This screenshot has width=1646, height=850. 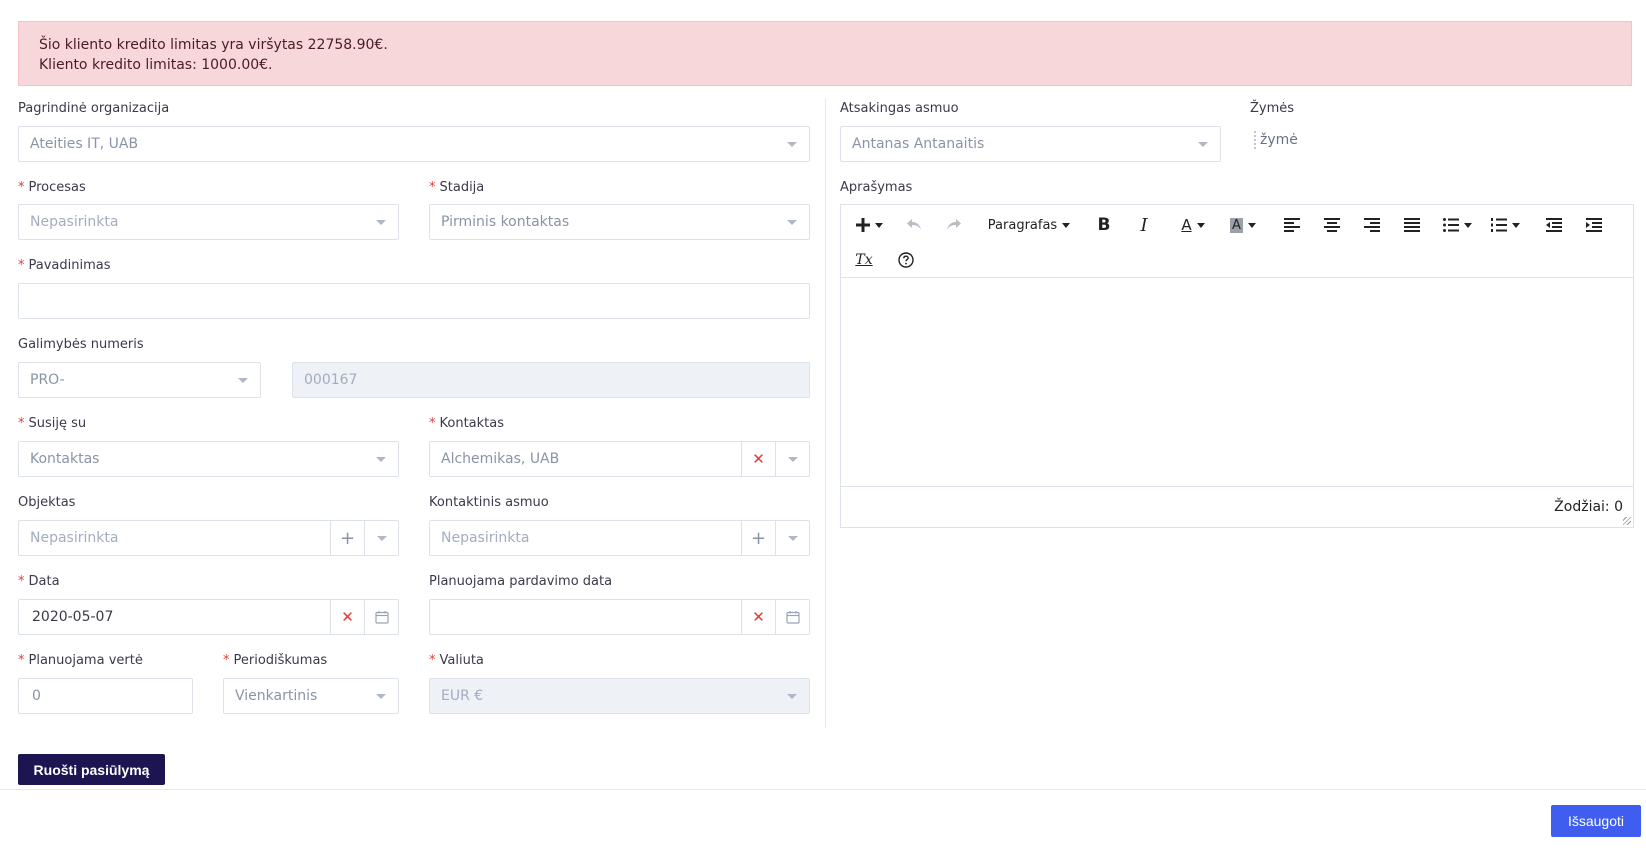 What do you see at coordinates (862, 225) in the screenshot?
I see `plus-icon` at bounding box center [862, 225].